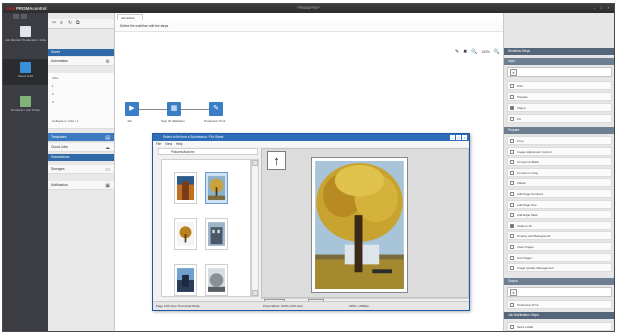  Describe the element at coordinates (81, 147) in the screenshot. I see `row-cloud-jobs: Cloud Jobs ☁` at that location.